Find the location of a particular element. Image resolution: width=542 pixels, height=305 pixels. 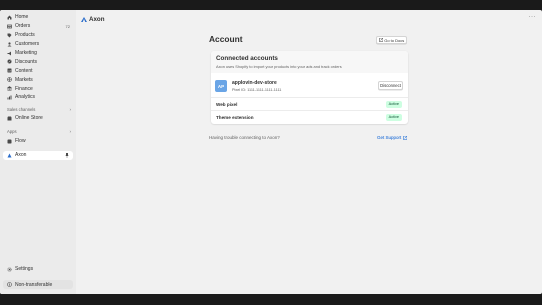

go-to-docs-label: Go to Docs is located at coordinates (394, 40).